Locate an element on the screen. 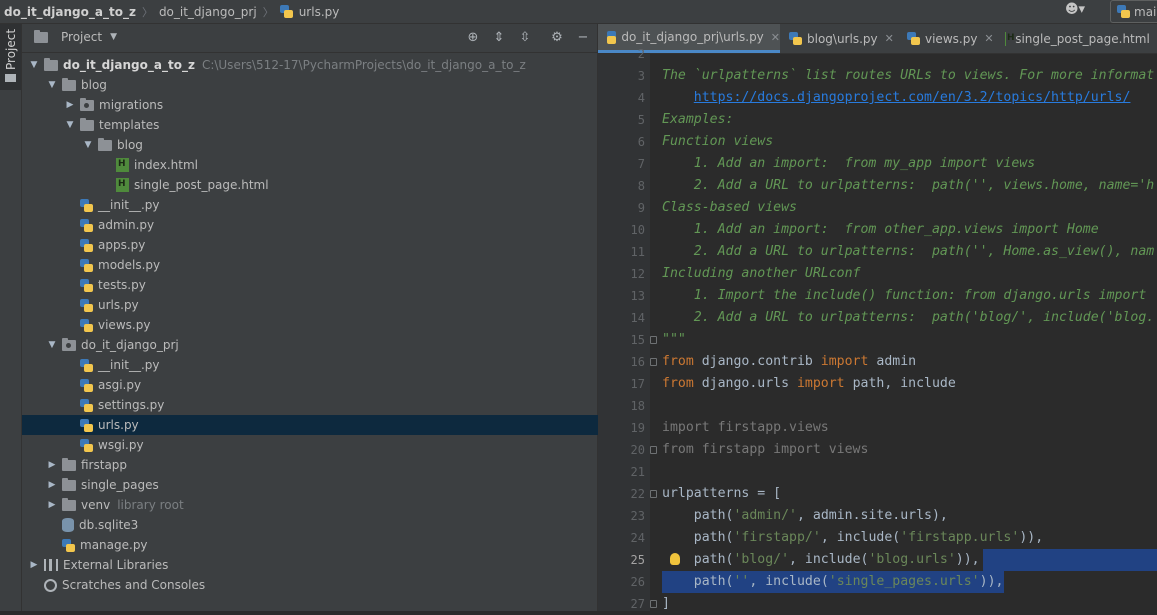 The width and height of the screenshot is (1157, 615). tree-item-label: urls.py is located at coordinates (118, 305).